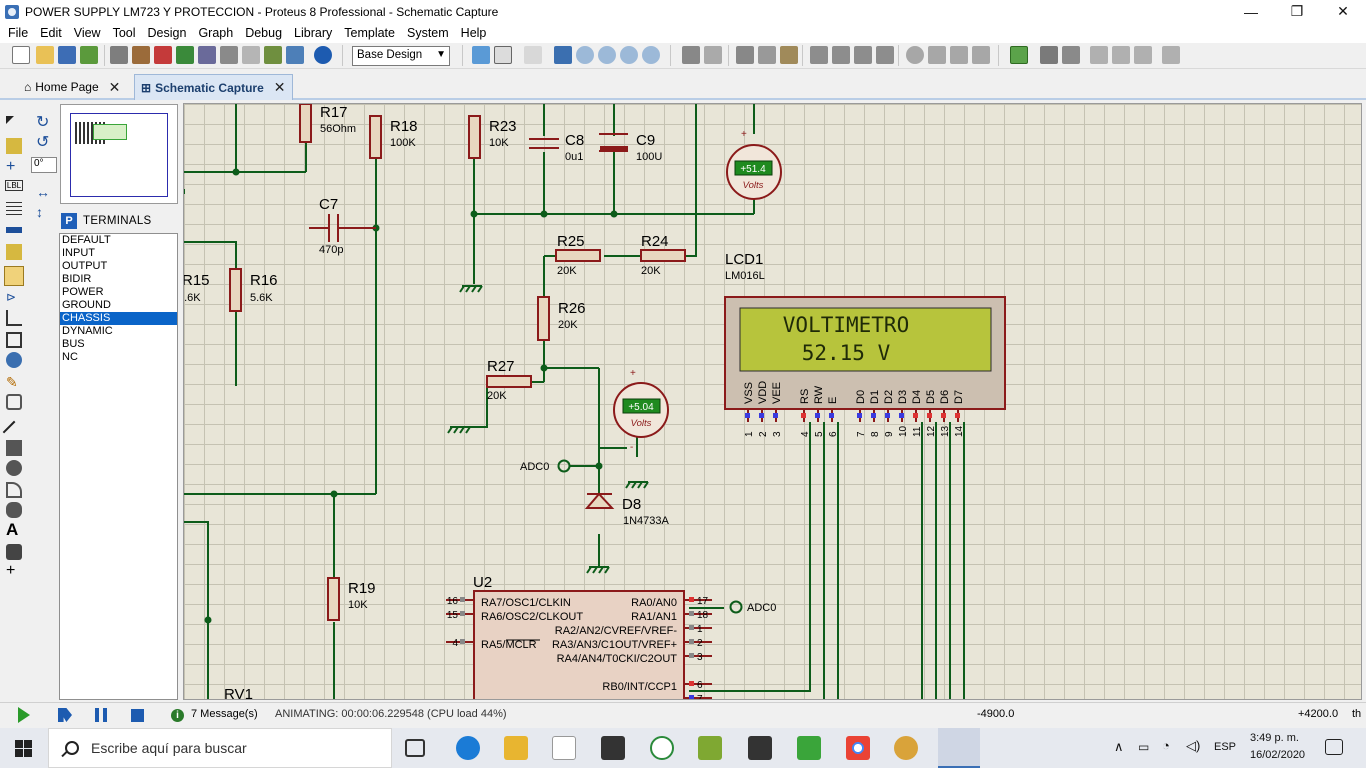 This screenshot has height=768, width=1366. What do you see at coordinates (841, 55) in the screenshot?
I see `block-move-icon` at bounding box center [841, 55].